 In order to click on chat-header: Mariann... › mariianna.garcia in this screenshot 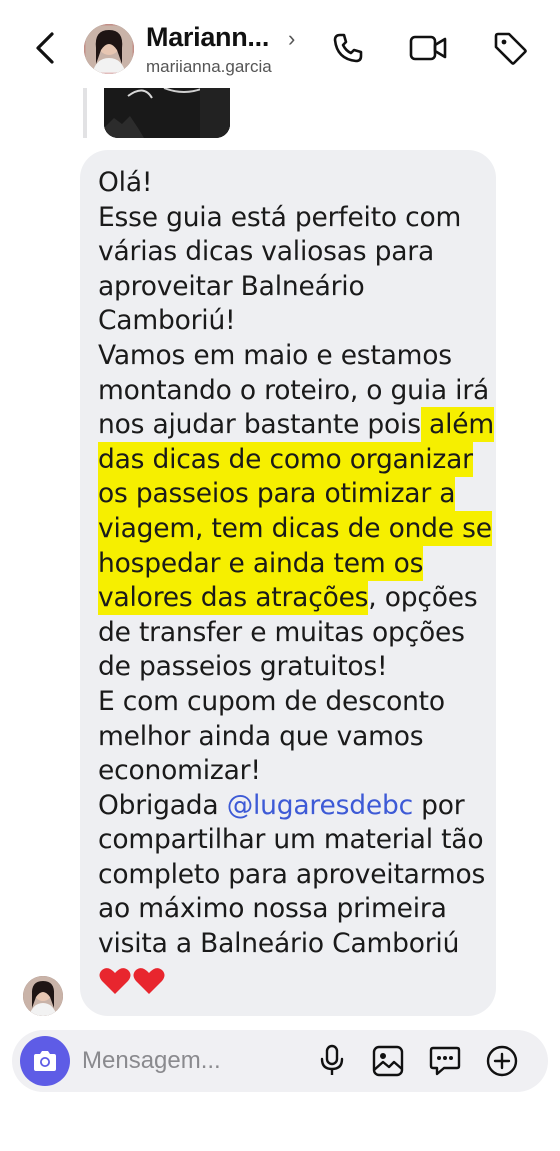, I will do `click(280, 44)`.